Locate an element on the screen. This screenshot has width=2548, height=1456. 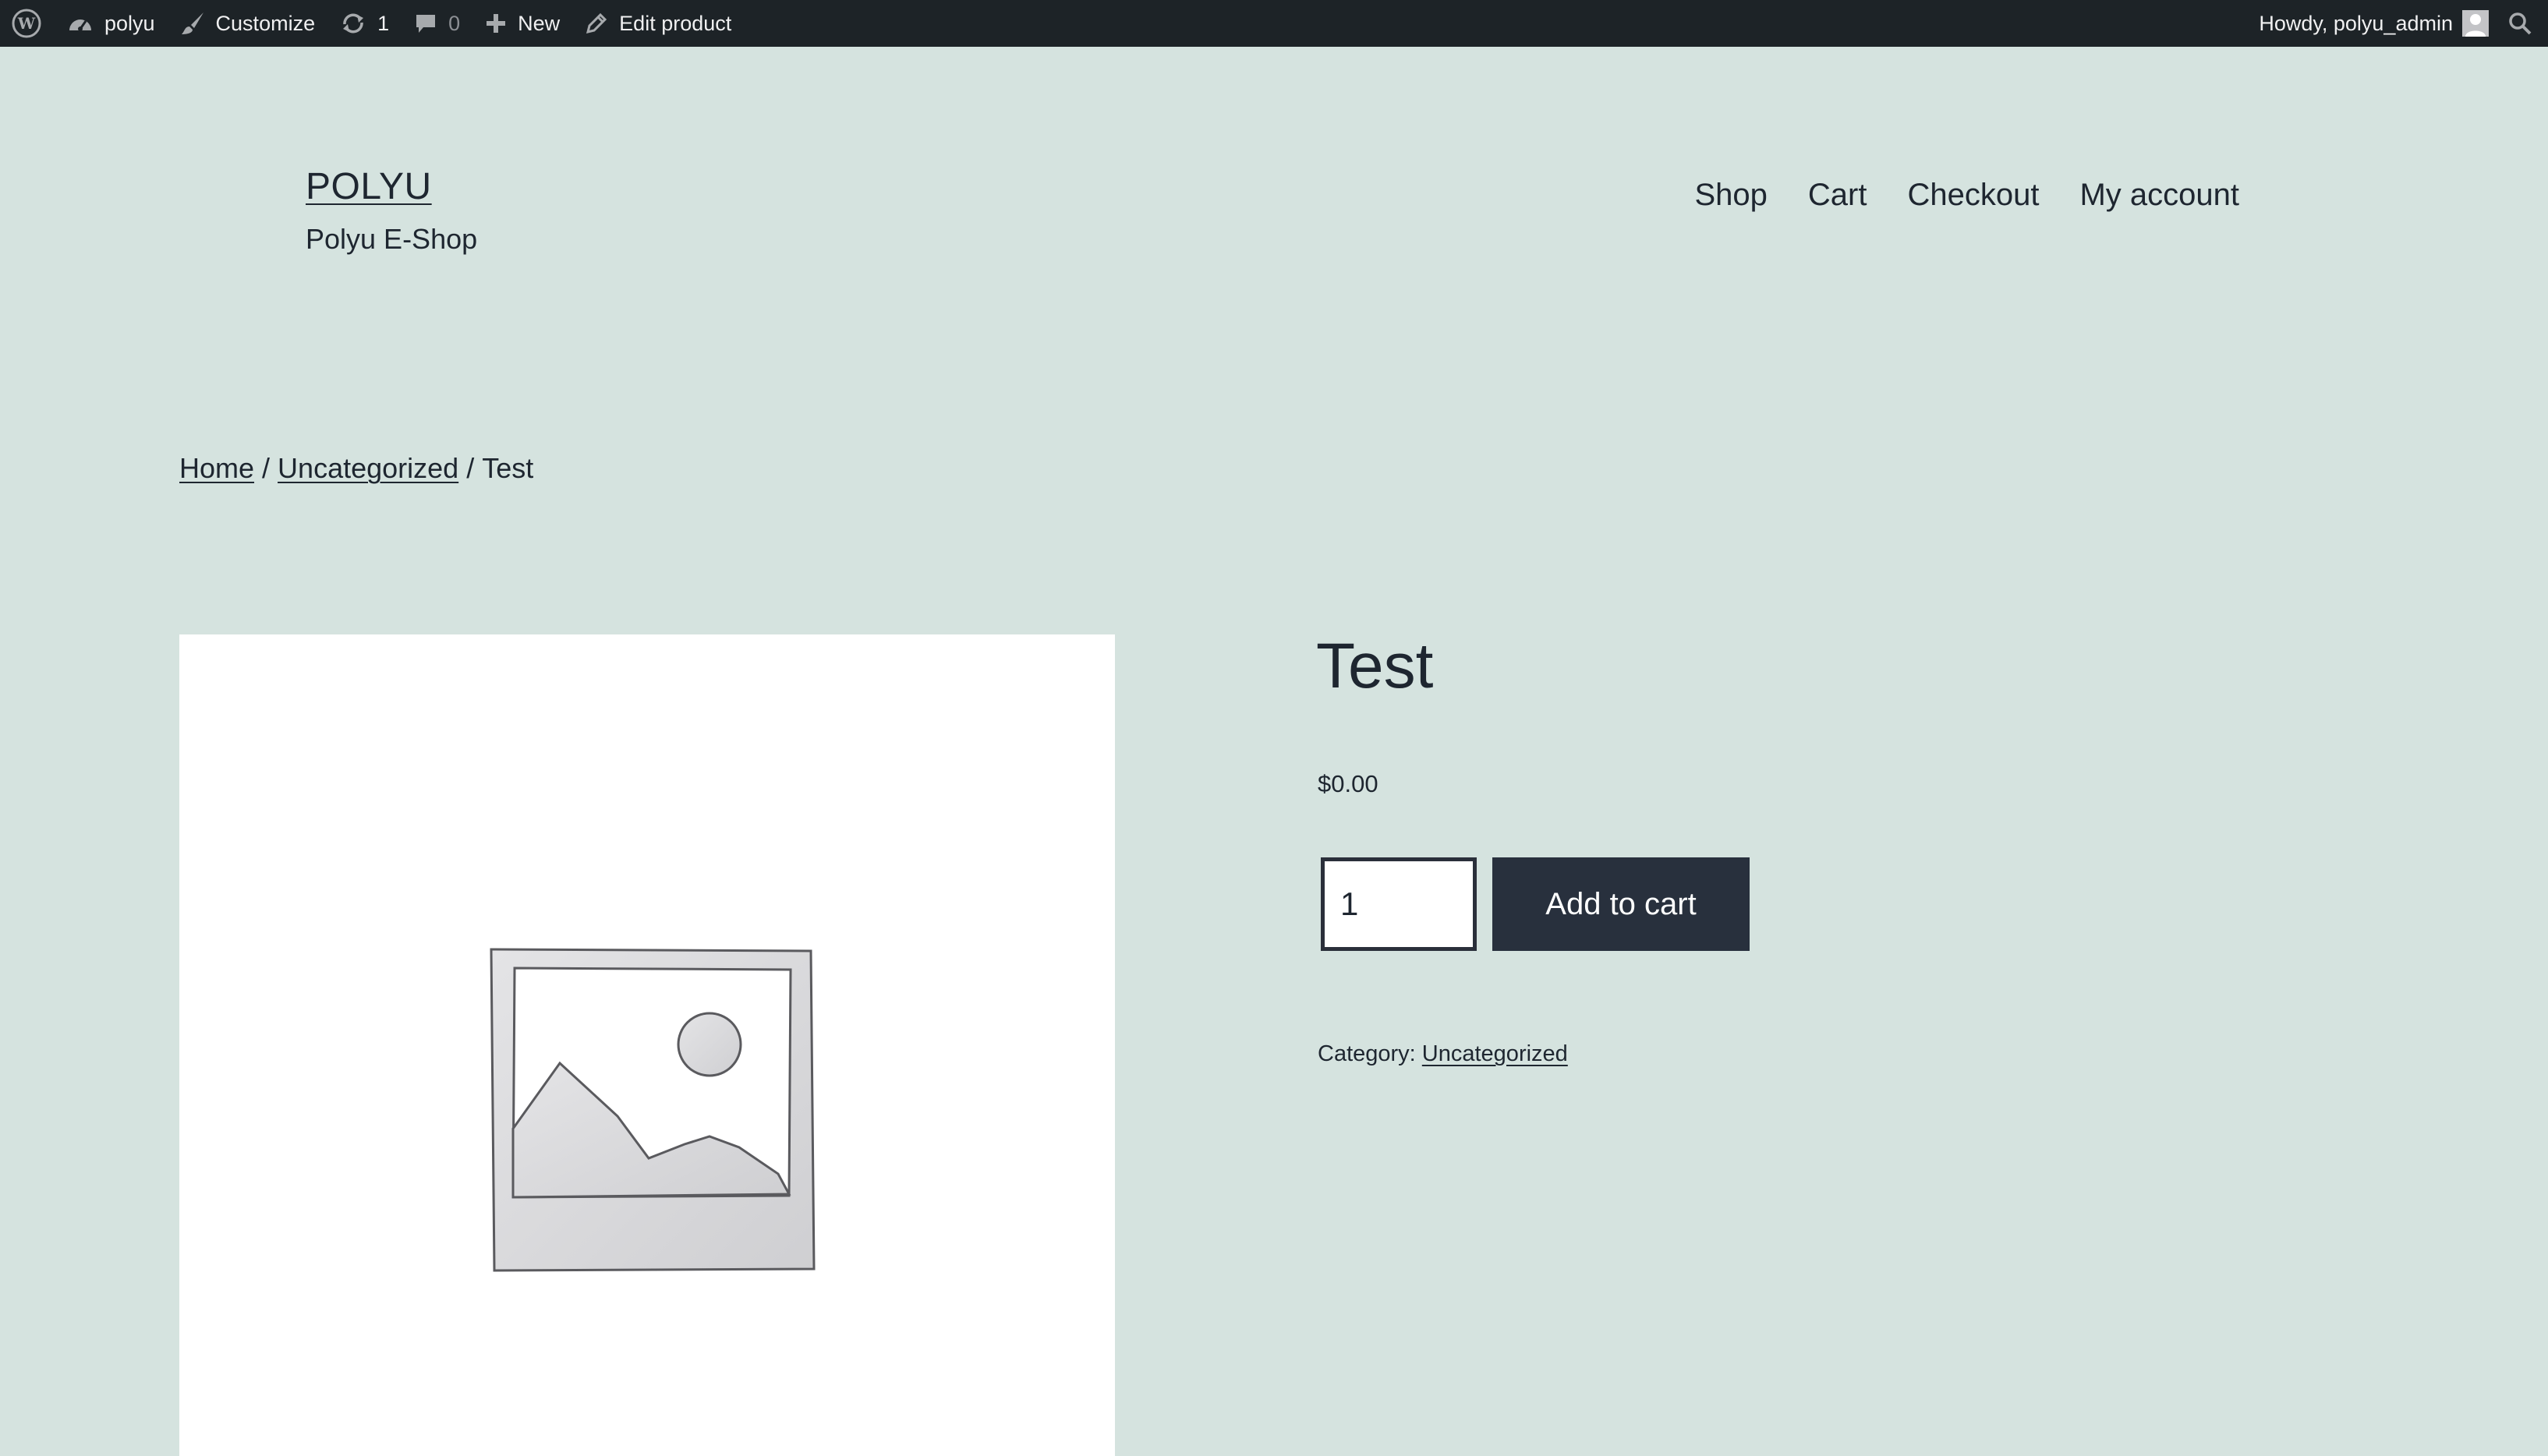
nav-item-my-account: My account is located at coordinates (2159, 196).